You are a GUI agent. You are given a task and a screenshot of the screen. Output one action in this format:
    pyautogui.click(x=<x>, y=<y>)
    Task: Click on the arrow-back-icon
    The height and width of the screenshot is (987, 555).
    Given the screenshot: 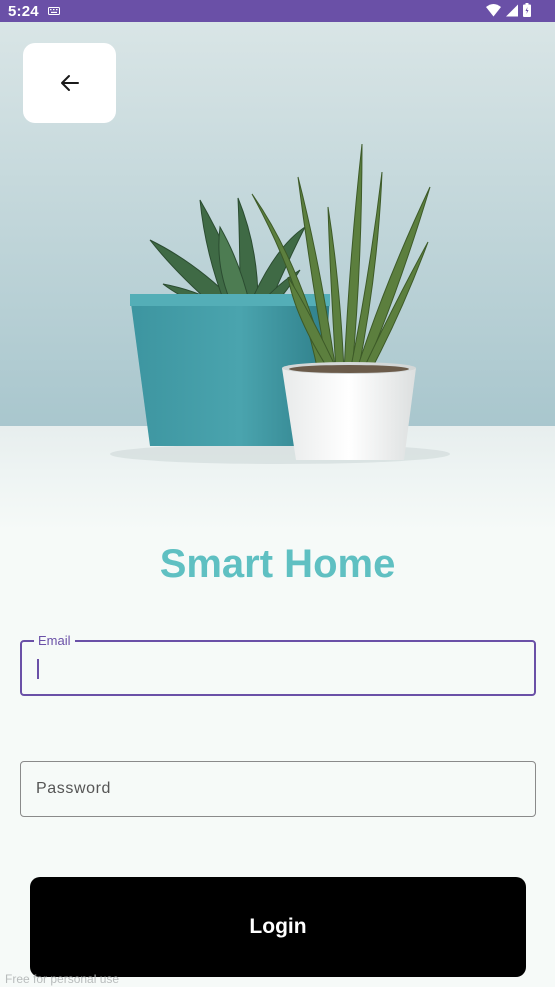 What is the action you would take?
    pyautogui.click(x=69, y=83)
    